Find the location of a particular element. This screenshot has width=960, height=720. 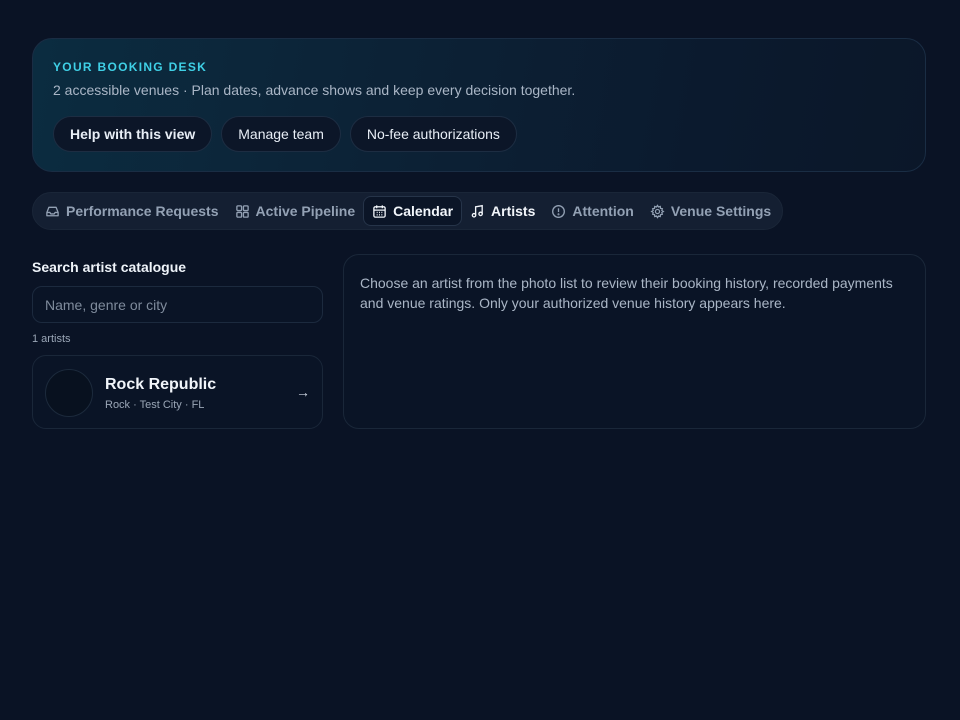

tab-attention: Attention is located at coordinates (592, 211).